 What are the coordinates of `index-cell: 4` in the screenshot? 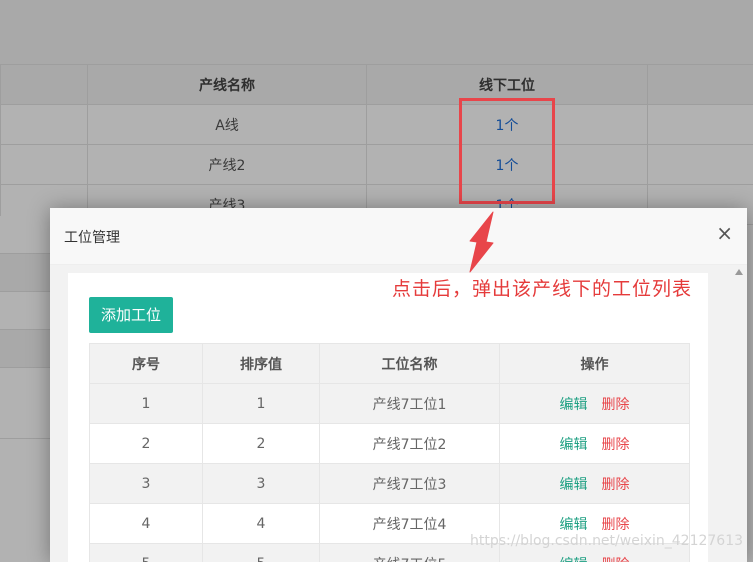 It's located at (146, 523).